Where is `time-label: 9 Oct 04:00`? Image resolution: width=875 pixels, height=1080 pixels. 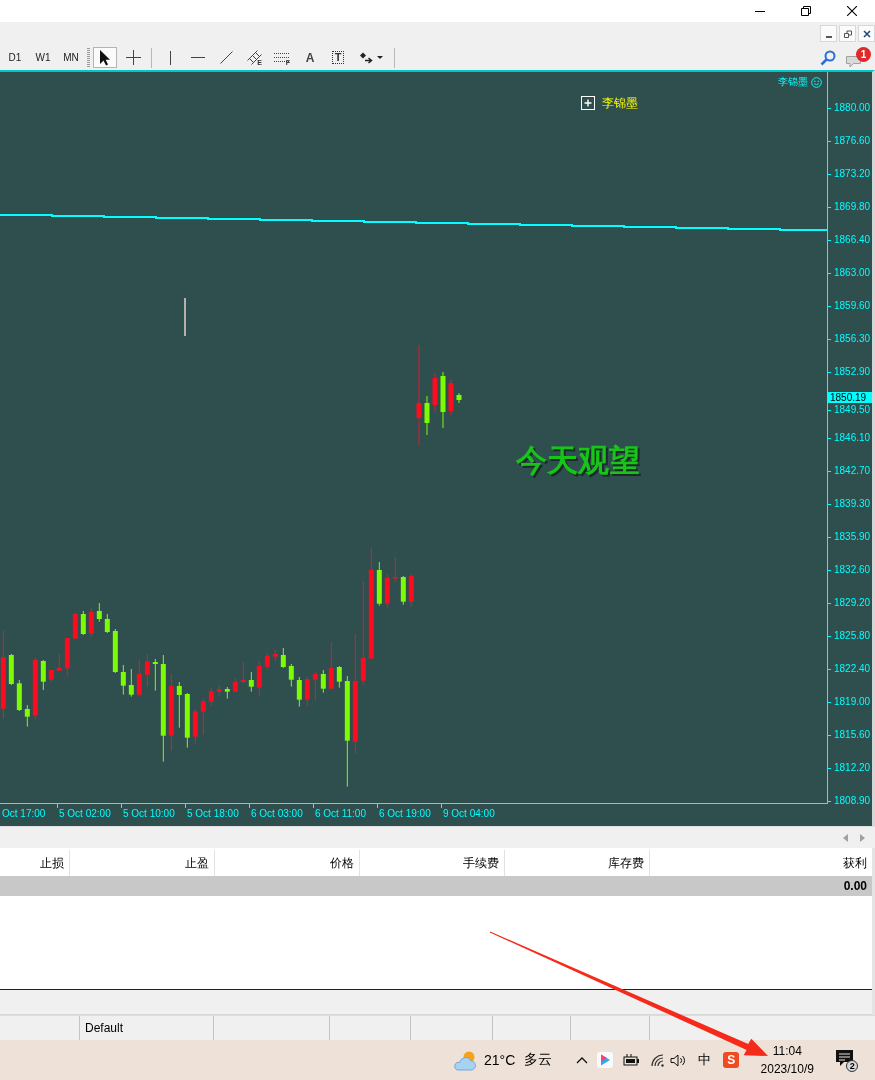
time-label: 9 Oct 04:00 is located at coordinates (469, 814).